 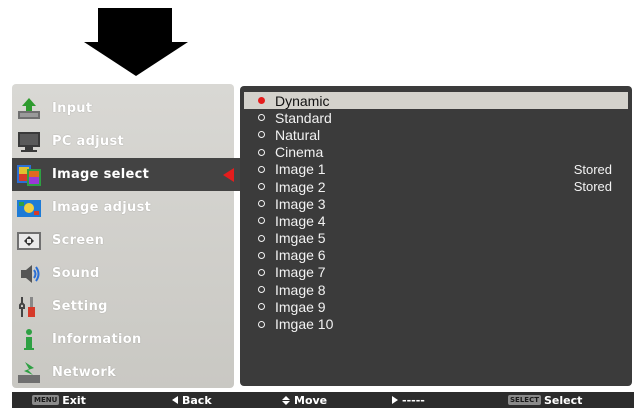 I want to click on menu-key-badge: MENU, so click(x=46, y=400).